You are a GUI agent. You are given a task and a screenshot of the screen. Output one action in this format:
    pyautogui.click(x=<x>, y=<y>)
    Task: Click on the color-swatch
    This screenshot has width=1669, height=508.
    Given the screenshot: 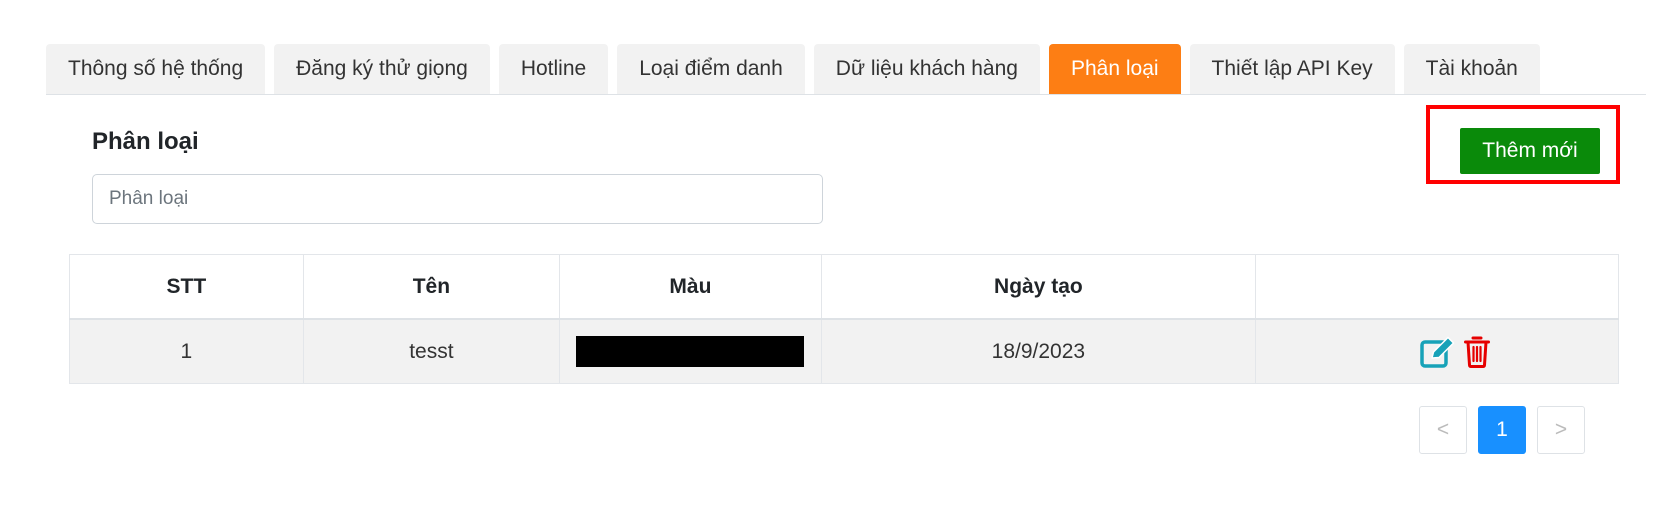 What is the action you would take?
    pyautogui.click(x=690, y=351)
    